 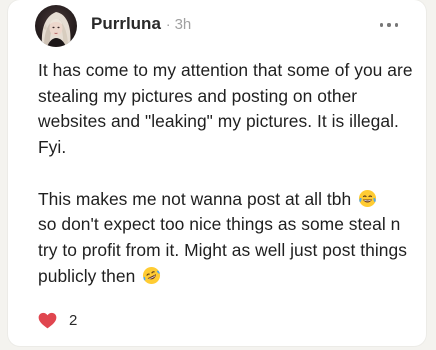 What do you see at coordinates (152, 275) in the screenshot?
I see `rofl-emoji-icon` at bounding box center [152, 275].